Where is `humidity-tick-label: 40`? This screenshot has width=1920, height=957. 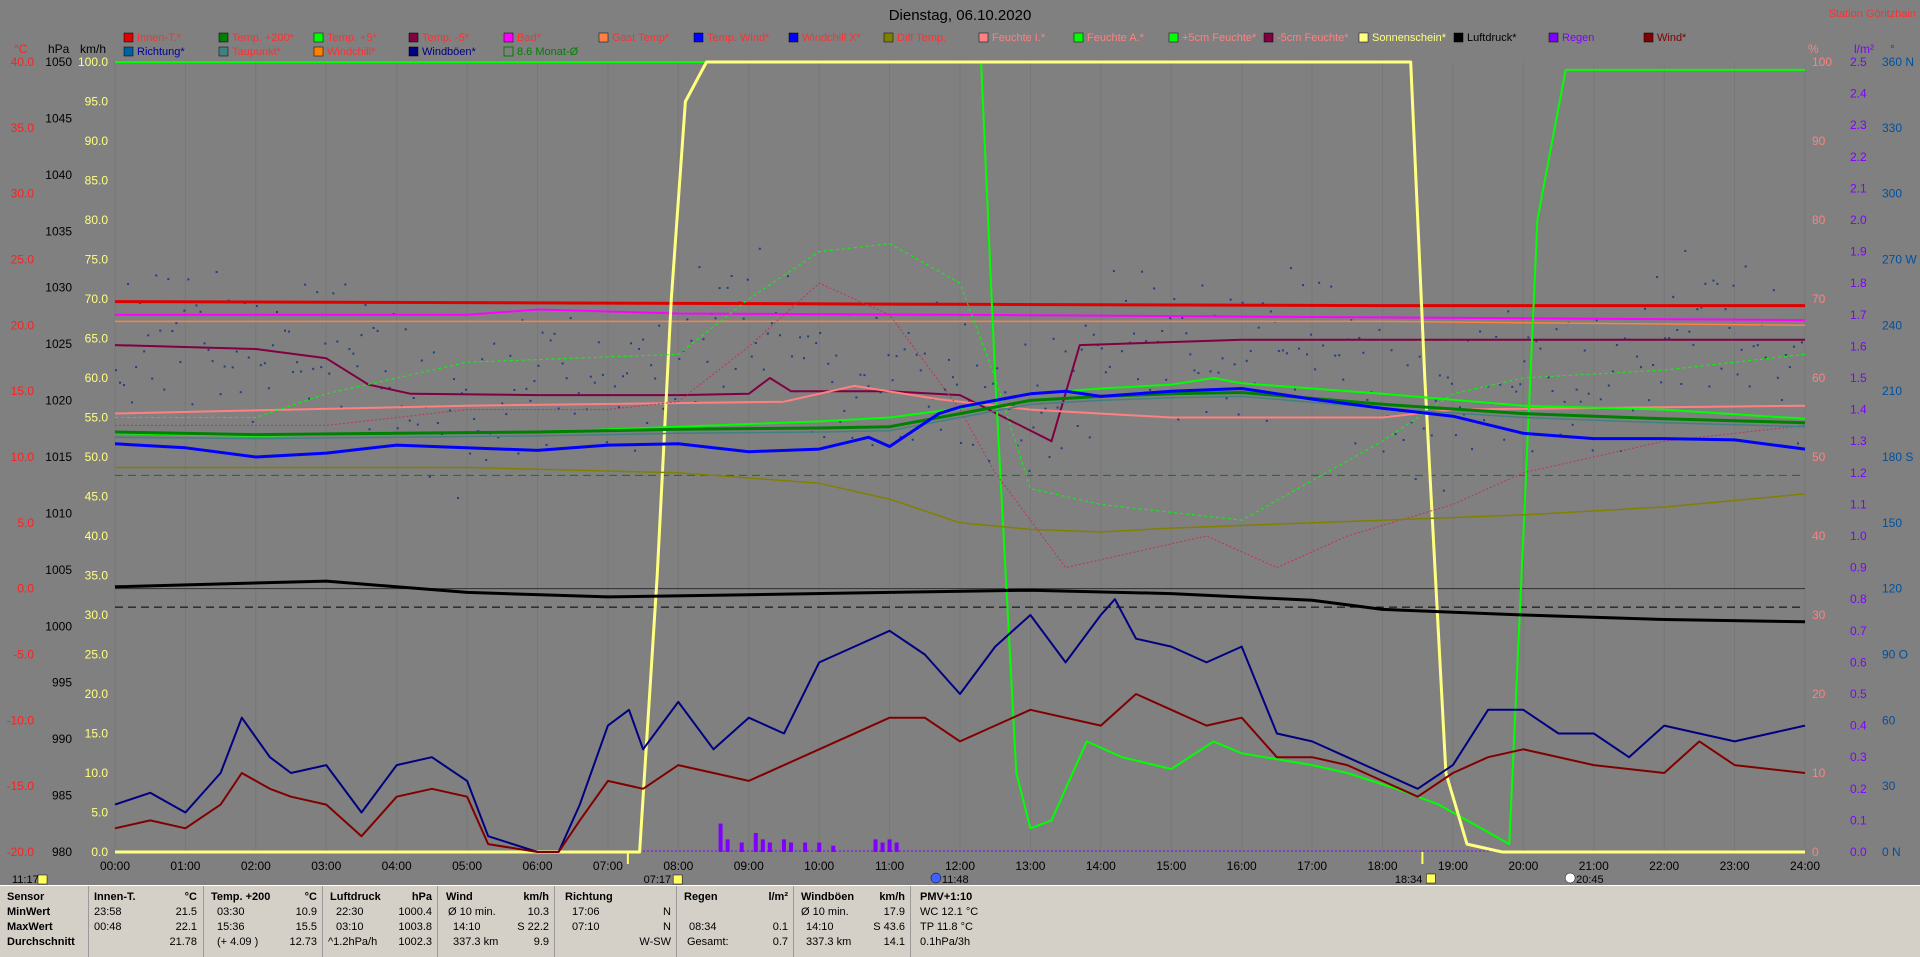
humidity-tick-label: 40 is located at coordinates (1819, 536).